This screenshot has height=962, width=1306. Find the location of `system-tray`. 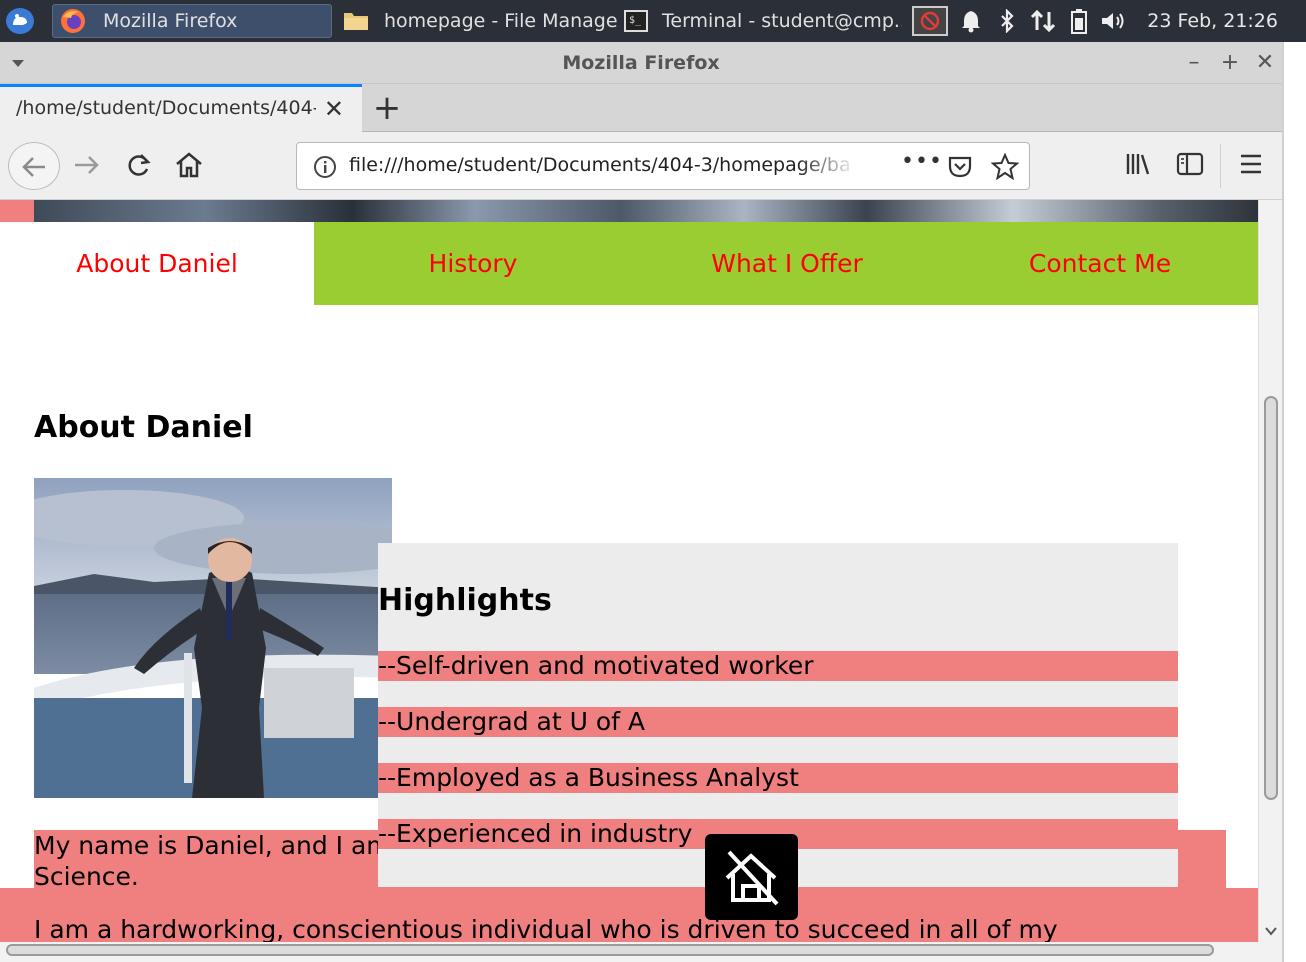

system-tray is located at coordinates (1020, 21).